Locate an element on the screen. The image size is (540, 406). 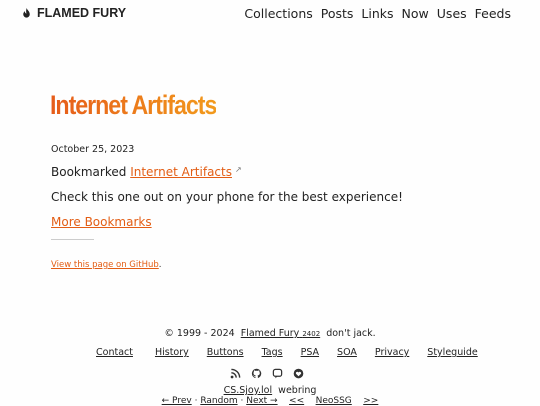
brand-name: FLAMED FURY is located at coordinates (82, 13).